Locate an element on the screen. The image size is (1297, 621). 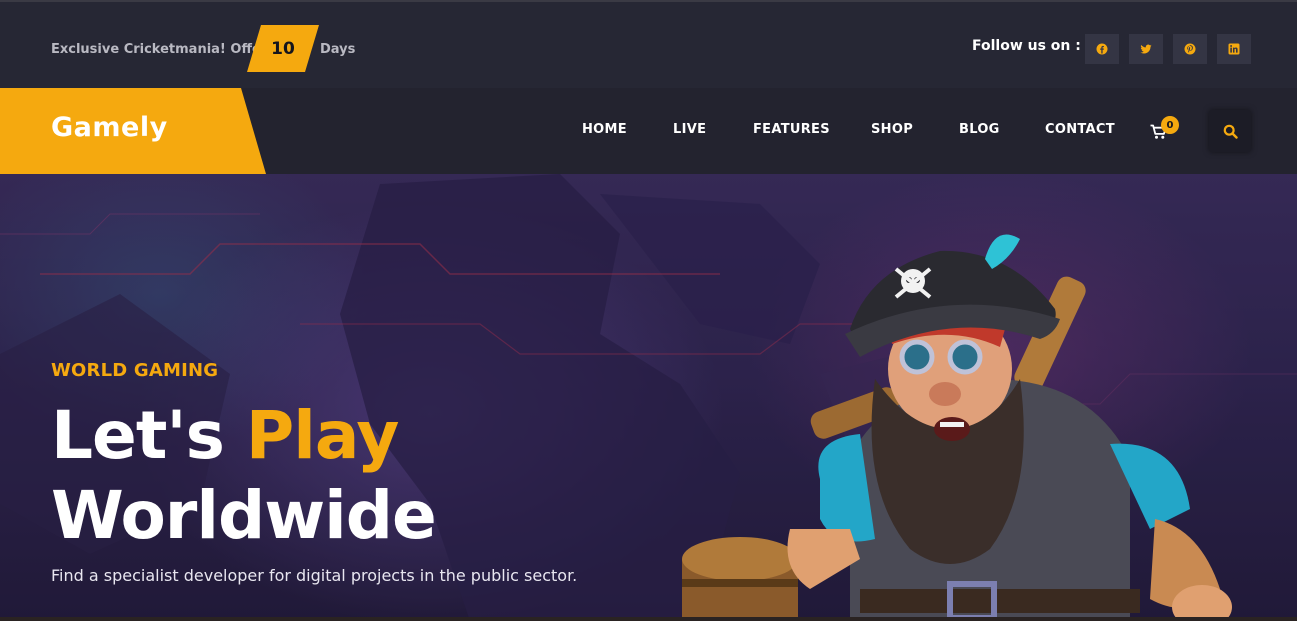
nav-item-live: LIVE is located at coordinates (689, 129).